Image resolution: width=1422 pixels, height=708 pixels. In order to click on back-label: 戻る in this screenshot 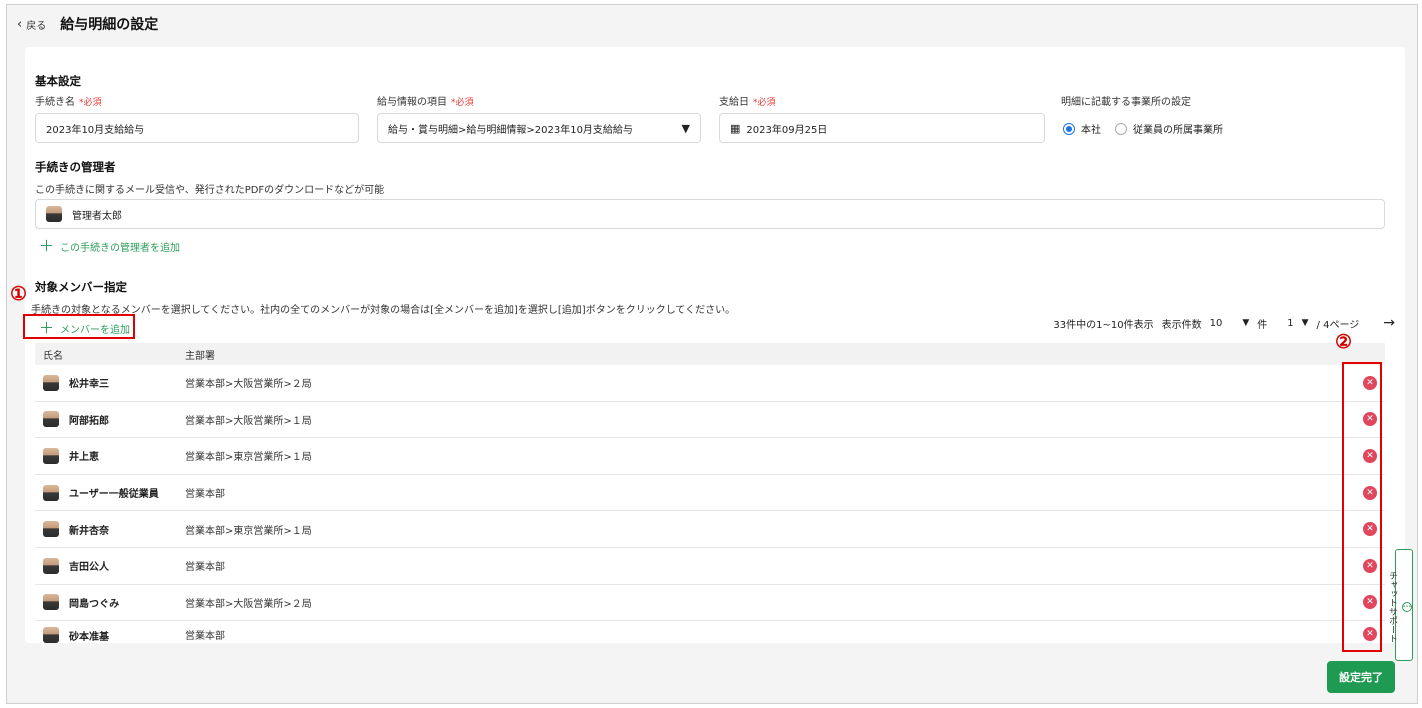, I will do `click(36, 26)`.